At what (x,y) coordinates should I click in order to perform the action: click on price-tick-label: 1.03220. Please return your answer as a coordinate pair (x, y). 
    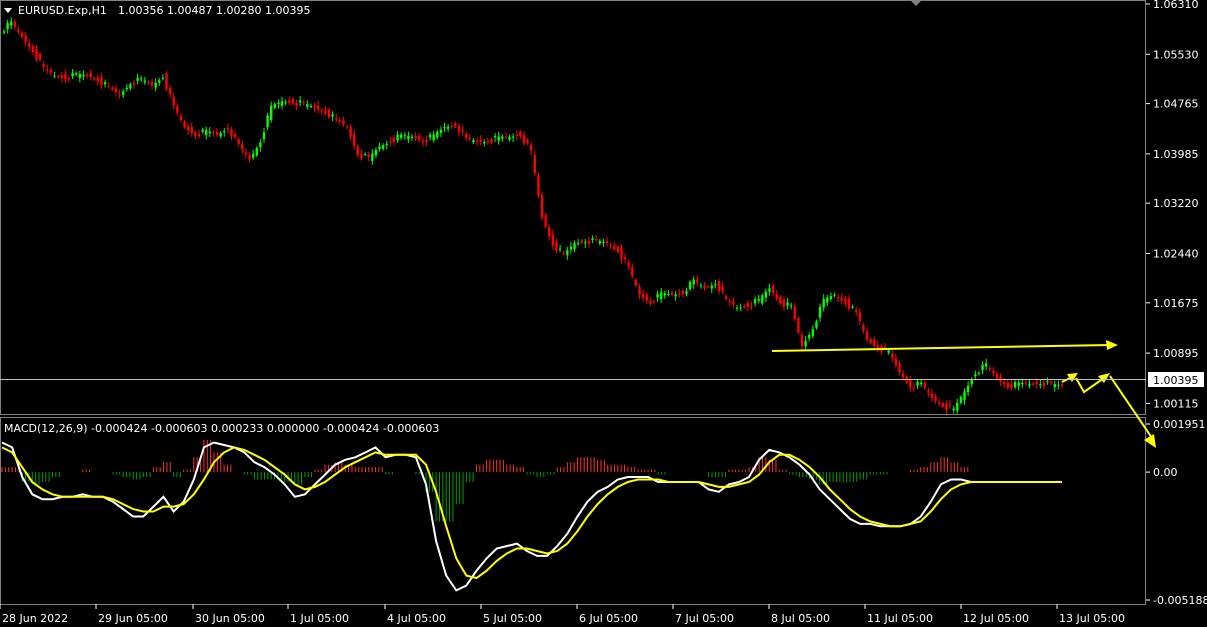
    Looking at the image, I should click on (1176, 203).